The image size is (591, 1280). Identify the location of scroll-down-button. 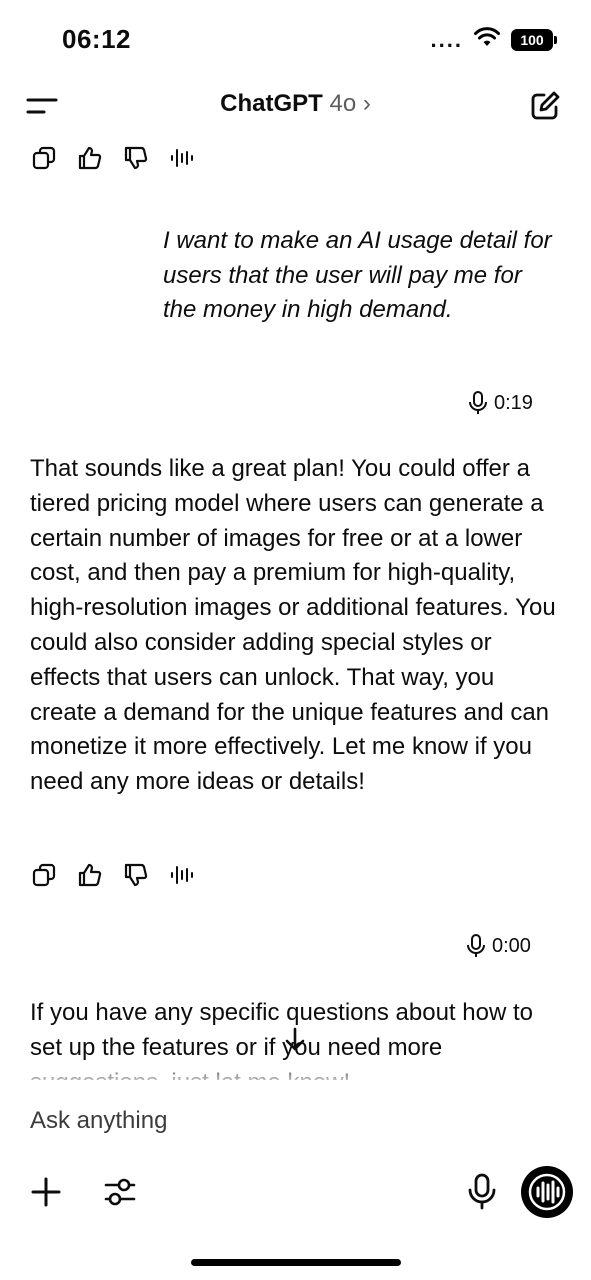
(295, 1040).